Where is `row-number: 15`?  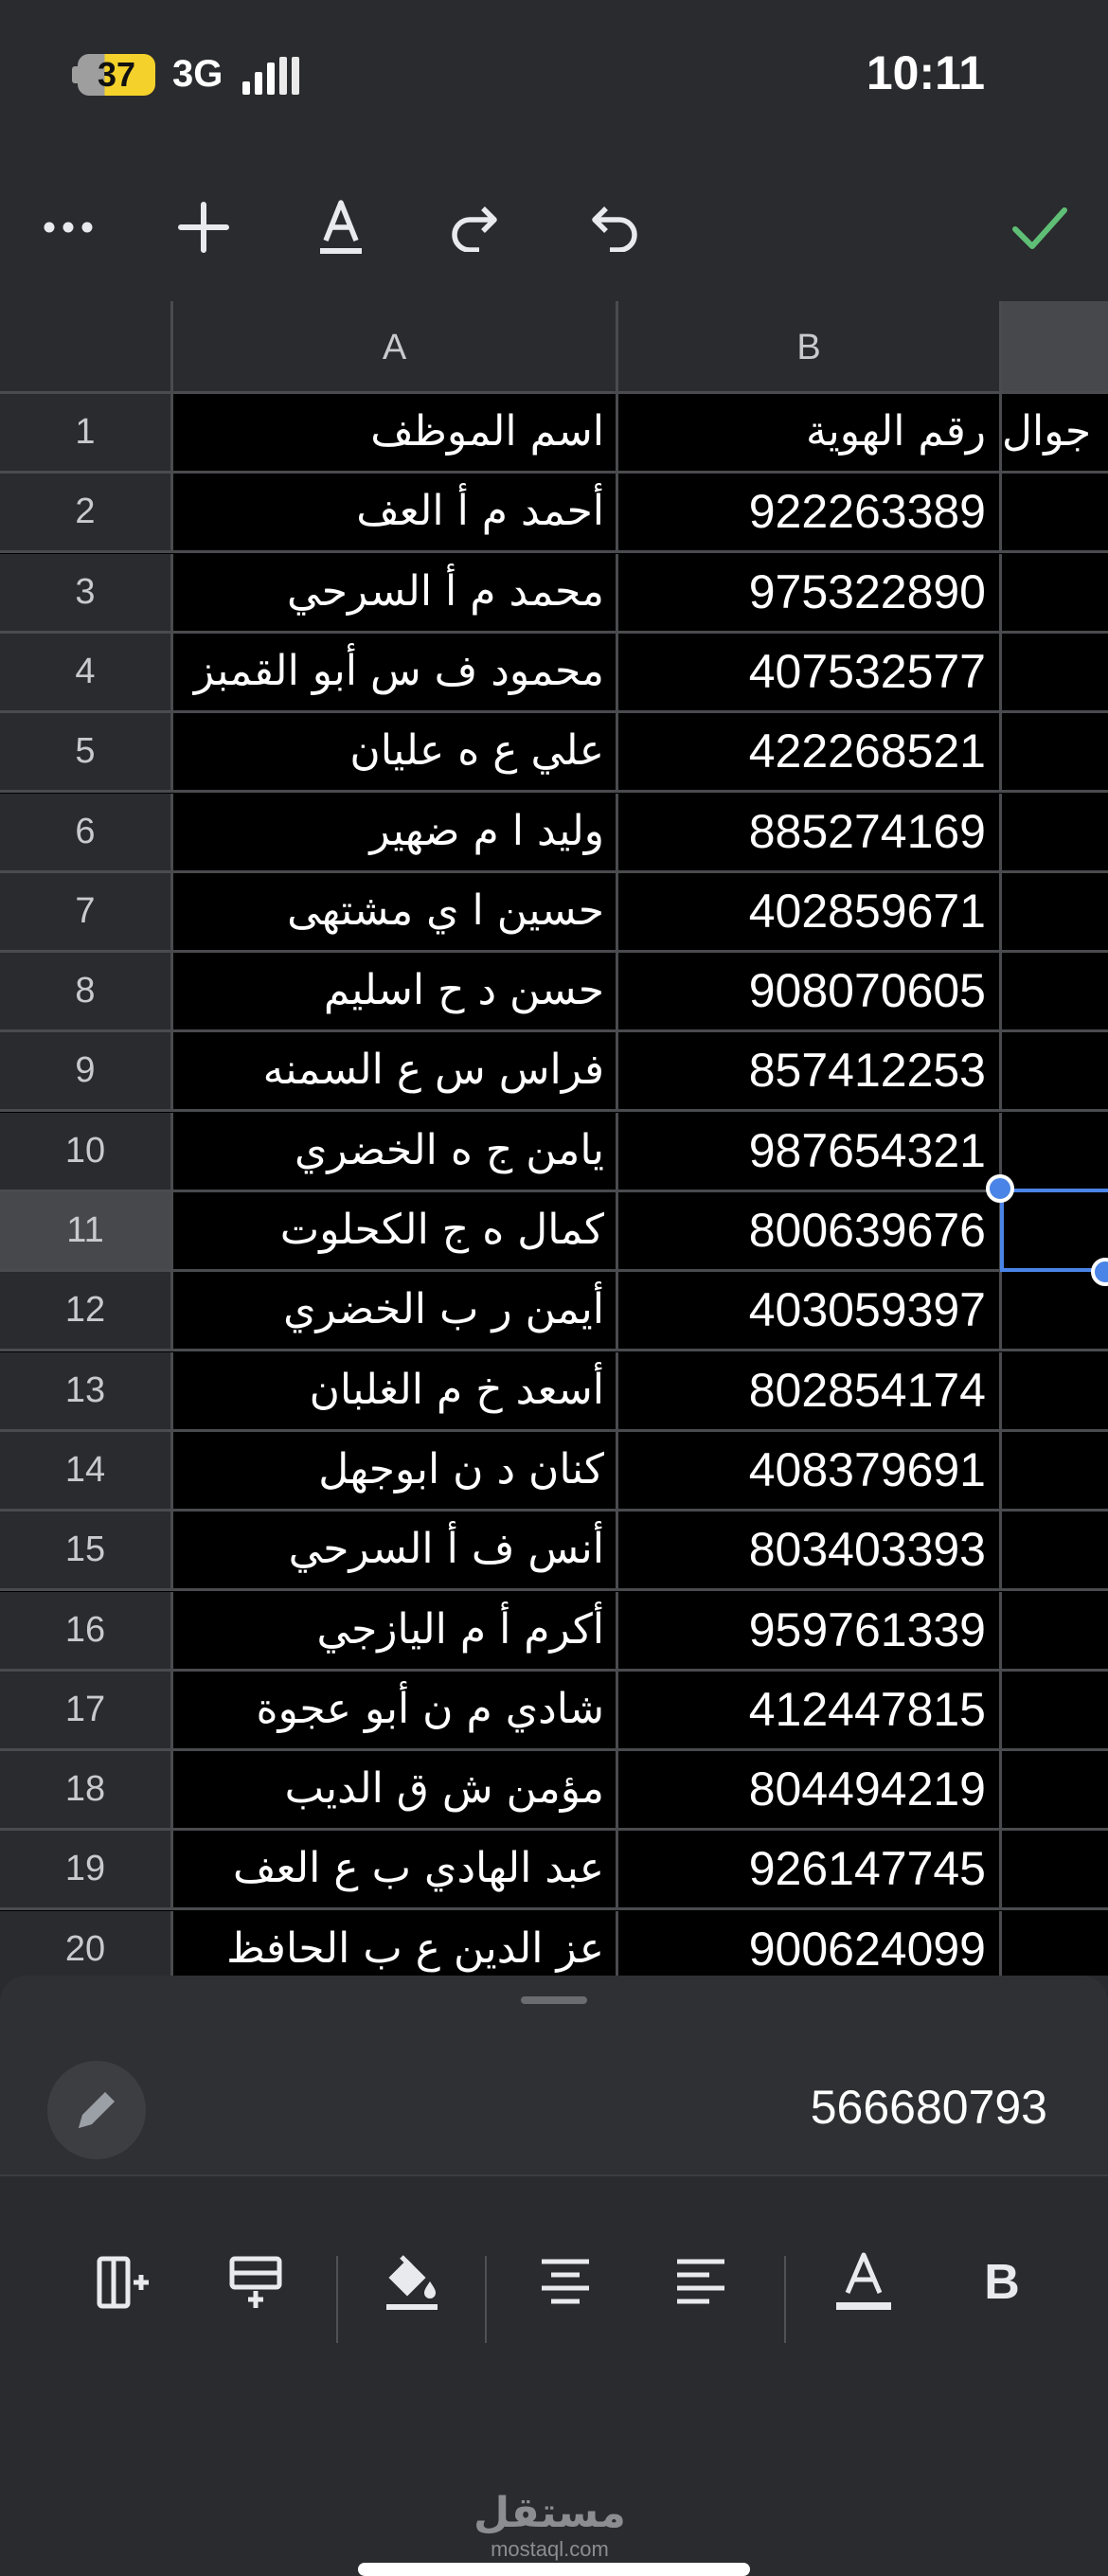 row-number: 15 is located at coordinates (86, 1552).